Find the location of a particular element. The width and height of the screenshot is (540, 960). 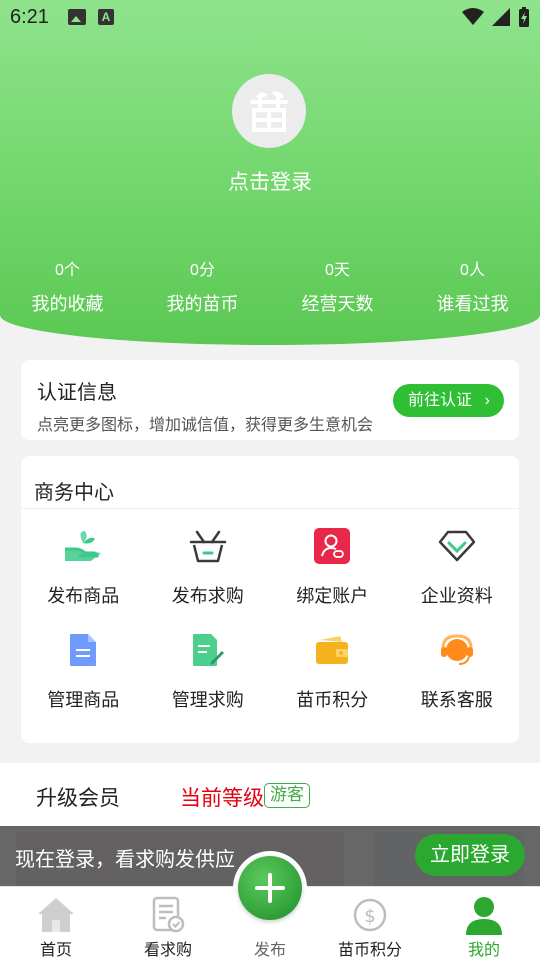

hand-plant-icon is located at coordinates (83, 546).